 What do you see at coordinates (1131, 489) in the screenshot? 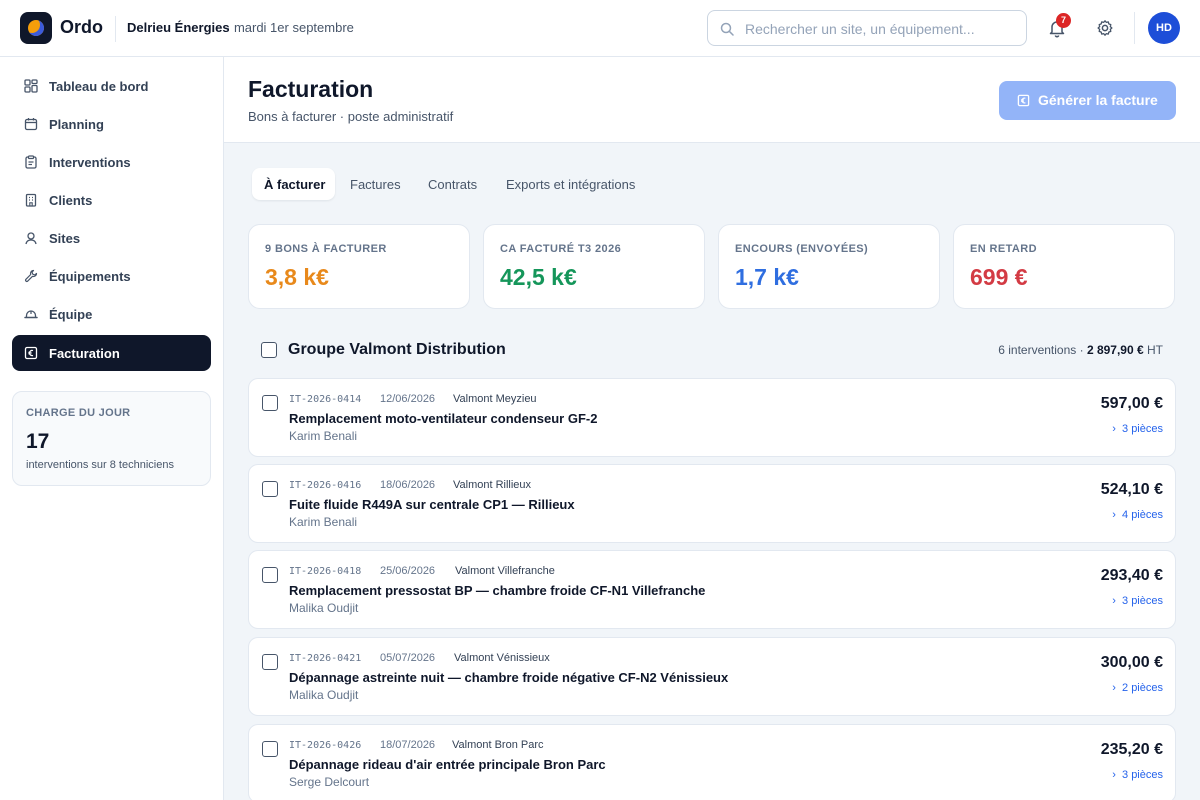
I see `intervention-amount: 524,10 €` at bounding box center [1131, 489].